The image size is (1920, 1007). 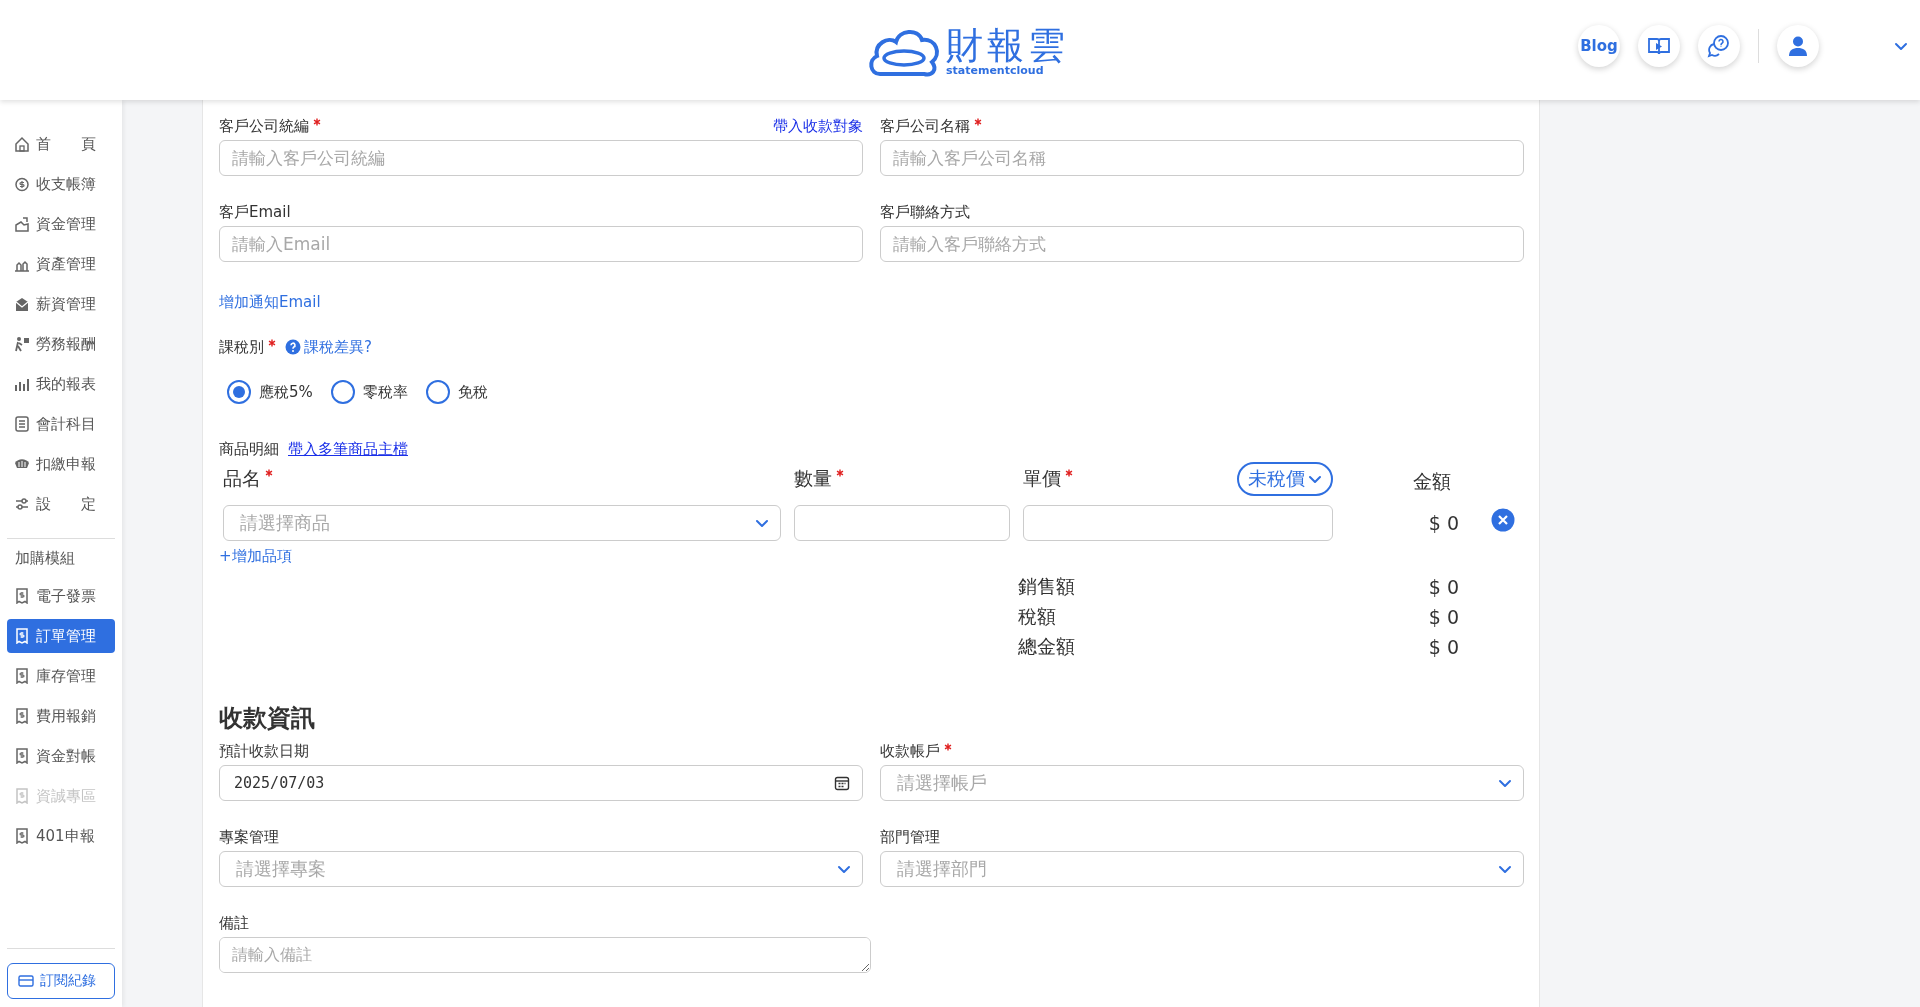 What do you see at coordinates (1503, 520) in the screenshot?
I see `remove-row-icon` at bounding box center [1503, 520].